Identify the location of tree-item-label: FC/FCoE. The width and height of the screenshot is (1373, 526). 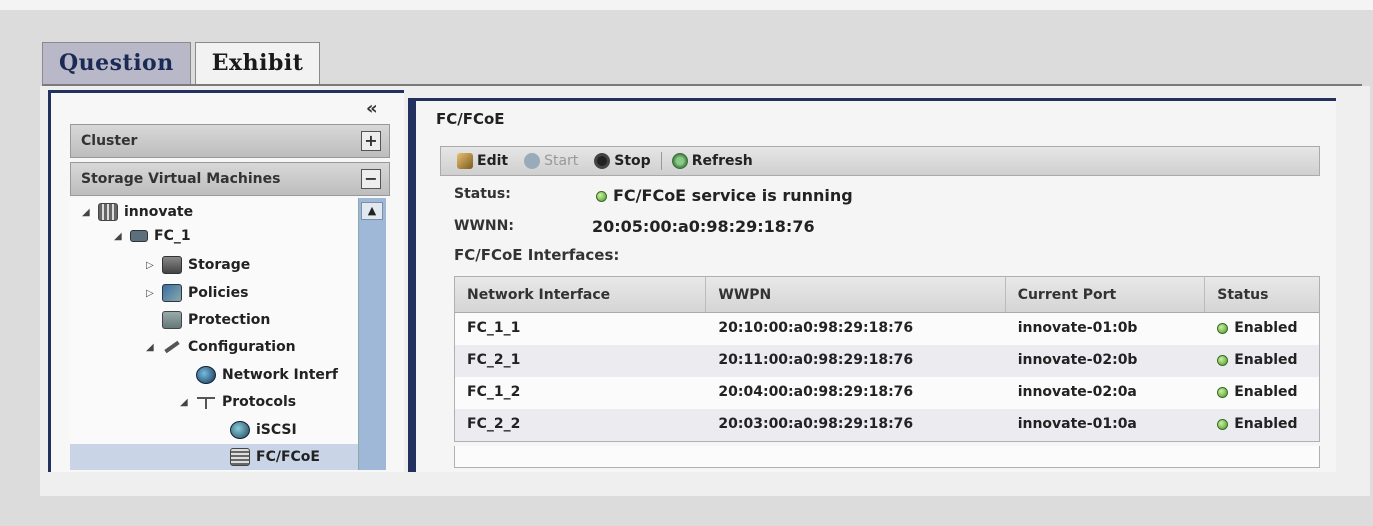
(288, 457).